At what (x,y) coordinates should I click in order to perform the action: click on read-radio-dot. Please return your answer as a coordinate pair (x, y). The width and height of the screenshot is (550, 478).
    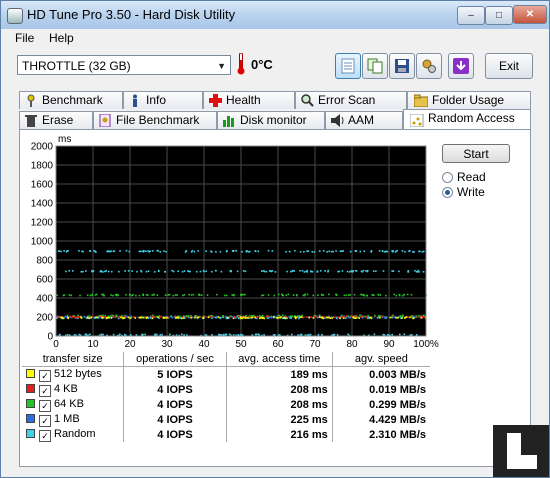
    Looking at the image, I should click on (447, 177).